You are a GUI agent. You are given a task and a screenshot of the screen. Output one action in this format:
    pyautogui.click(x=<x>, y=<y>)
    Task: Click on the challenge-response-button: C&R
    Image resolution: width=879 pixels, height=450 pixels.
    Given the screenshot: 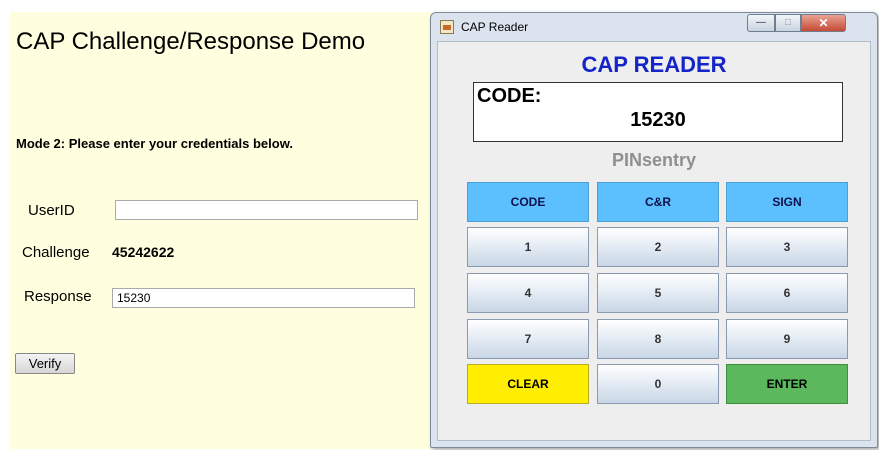 What is the action you would take?
    pyautogui.click(x=658, y=202)
    